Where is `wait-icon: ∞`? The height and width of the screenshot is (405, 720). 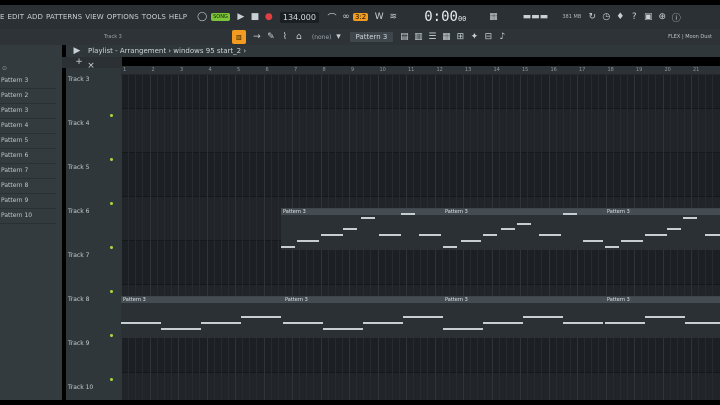 wait-icon: ∞ is located at coordinates (346, 17).